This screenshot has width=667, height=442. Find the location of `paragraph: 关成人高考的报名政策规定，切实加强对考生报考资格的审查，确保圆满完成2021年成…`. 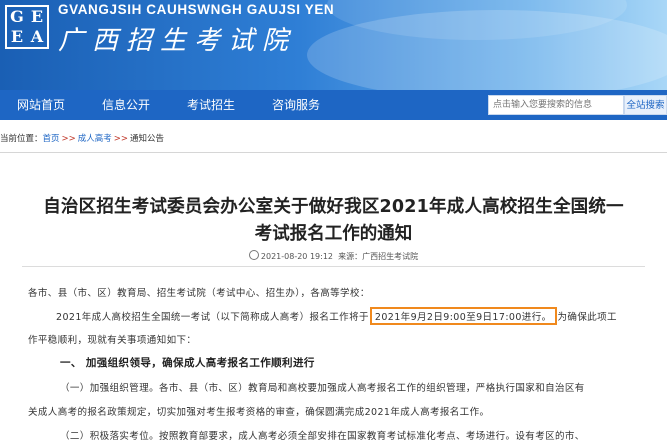

paragraph: 关成人高考的报名政策规定，切实加强对考生报考资格的审查，确保圆满完成2021年成… is located at coordinates (259, 412).